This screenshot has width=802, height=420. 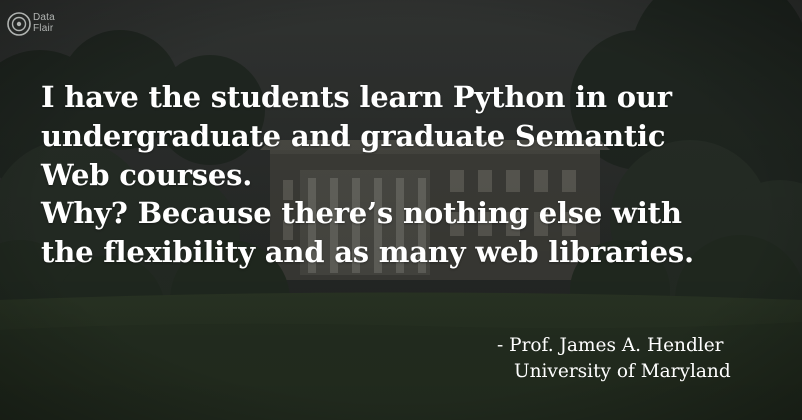 What do you see at coordinates (356, 97) in the screenshot?
I see `quote-line-1: I have the students learn Python in our` at bounding box center [356, 97].